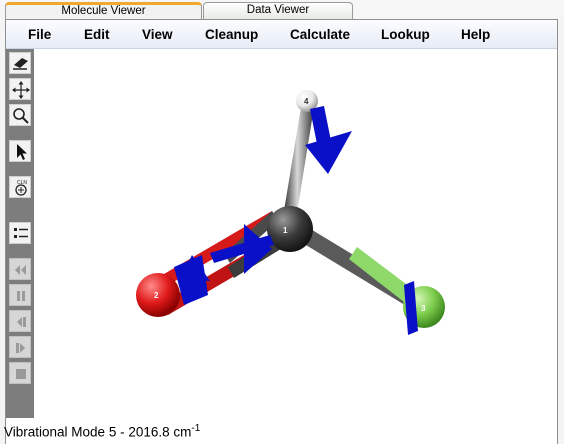 The image size is (564, 444). Describe the element at coordinates (306, 101) in the screenshot. I see `atom-label-4: 4` at that location.